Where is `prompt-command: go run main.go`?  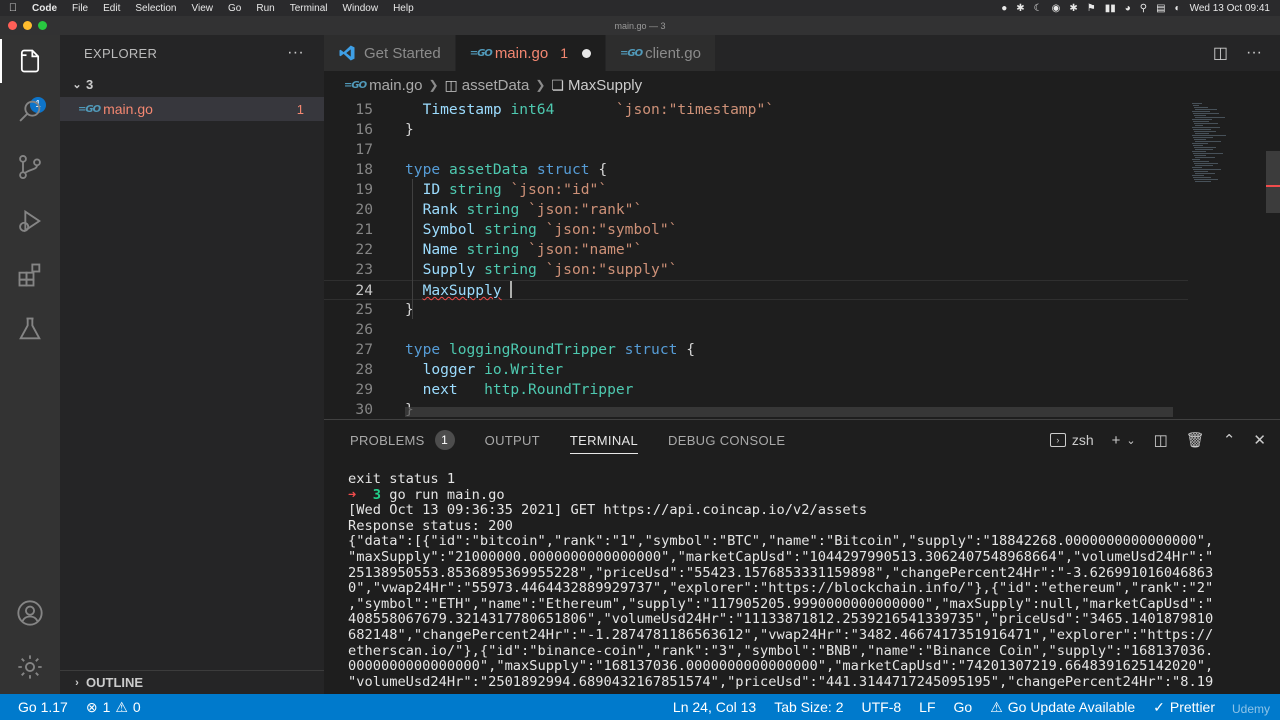
prompt-command: go run main.go is located at coordinates (442, 494).